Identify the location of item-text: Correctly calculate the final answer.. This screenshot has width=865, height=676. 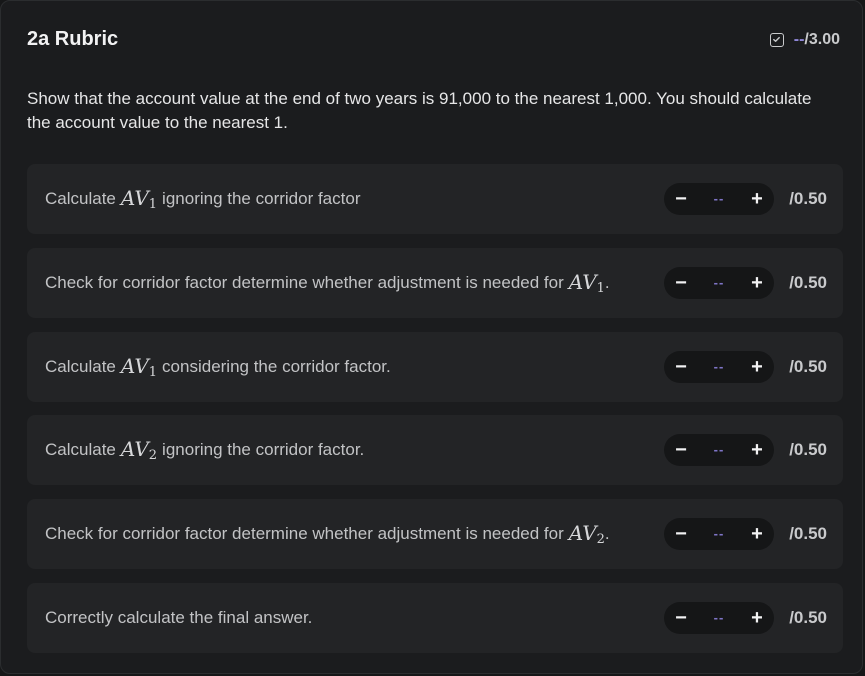
(179, 617).